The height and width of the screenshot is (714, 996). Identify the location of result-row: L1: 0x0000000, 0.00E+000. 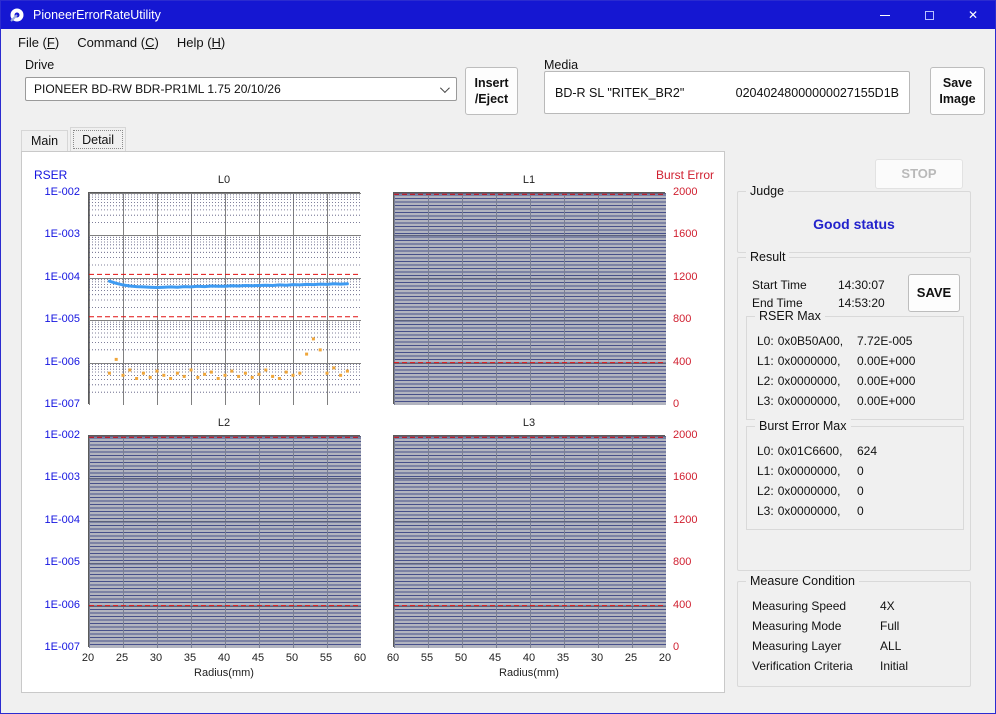
(855, 361).